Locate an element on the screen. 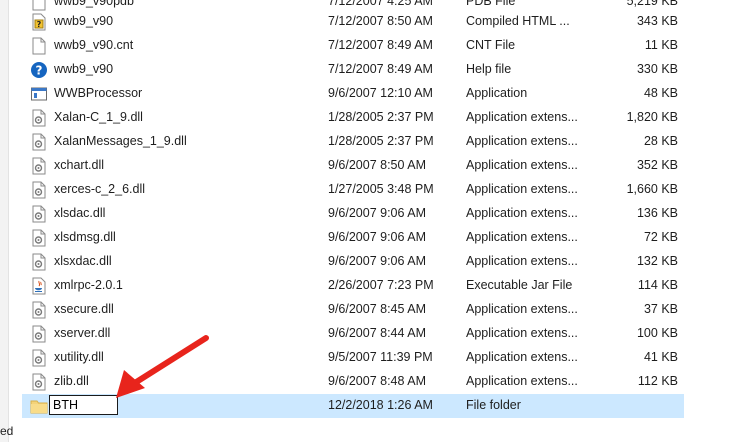  annotation-arrow-icon is located at coordinates (162, 366).